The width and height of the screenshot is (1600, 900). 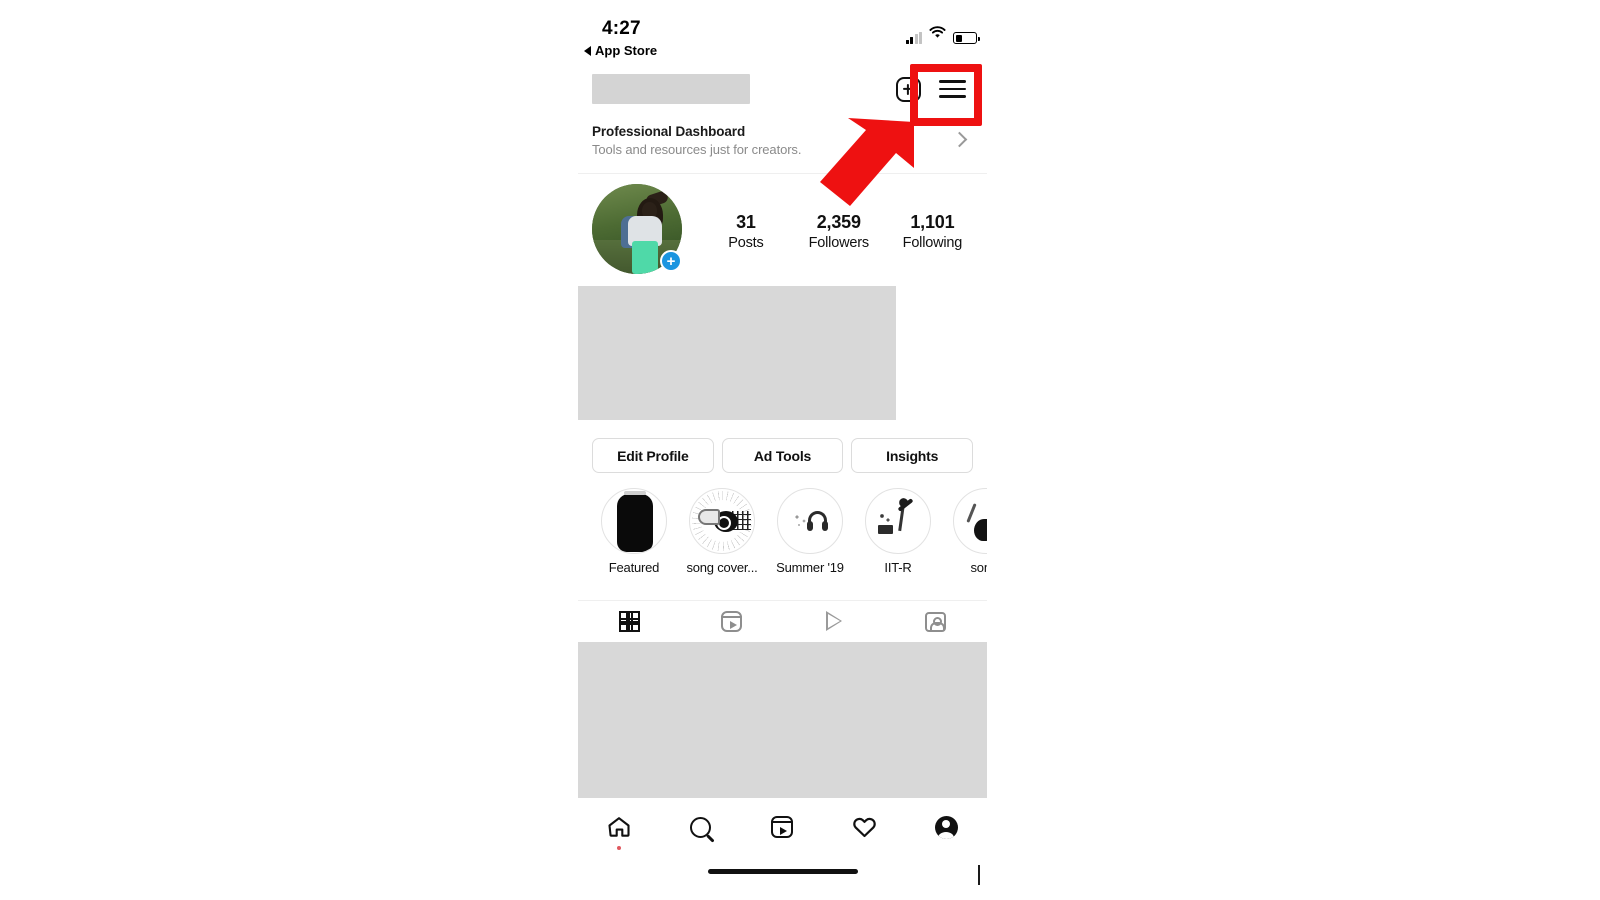 I want to click on tab-igtv, so click(x=834, y=621).